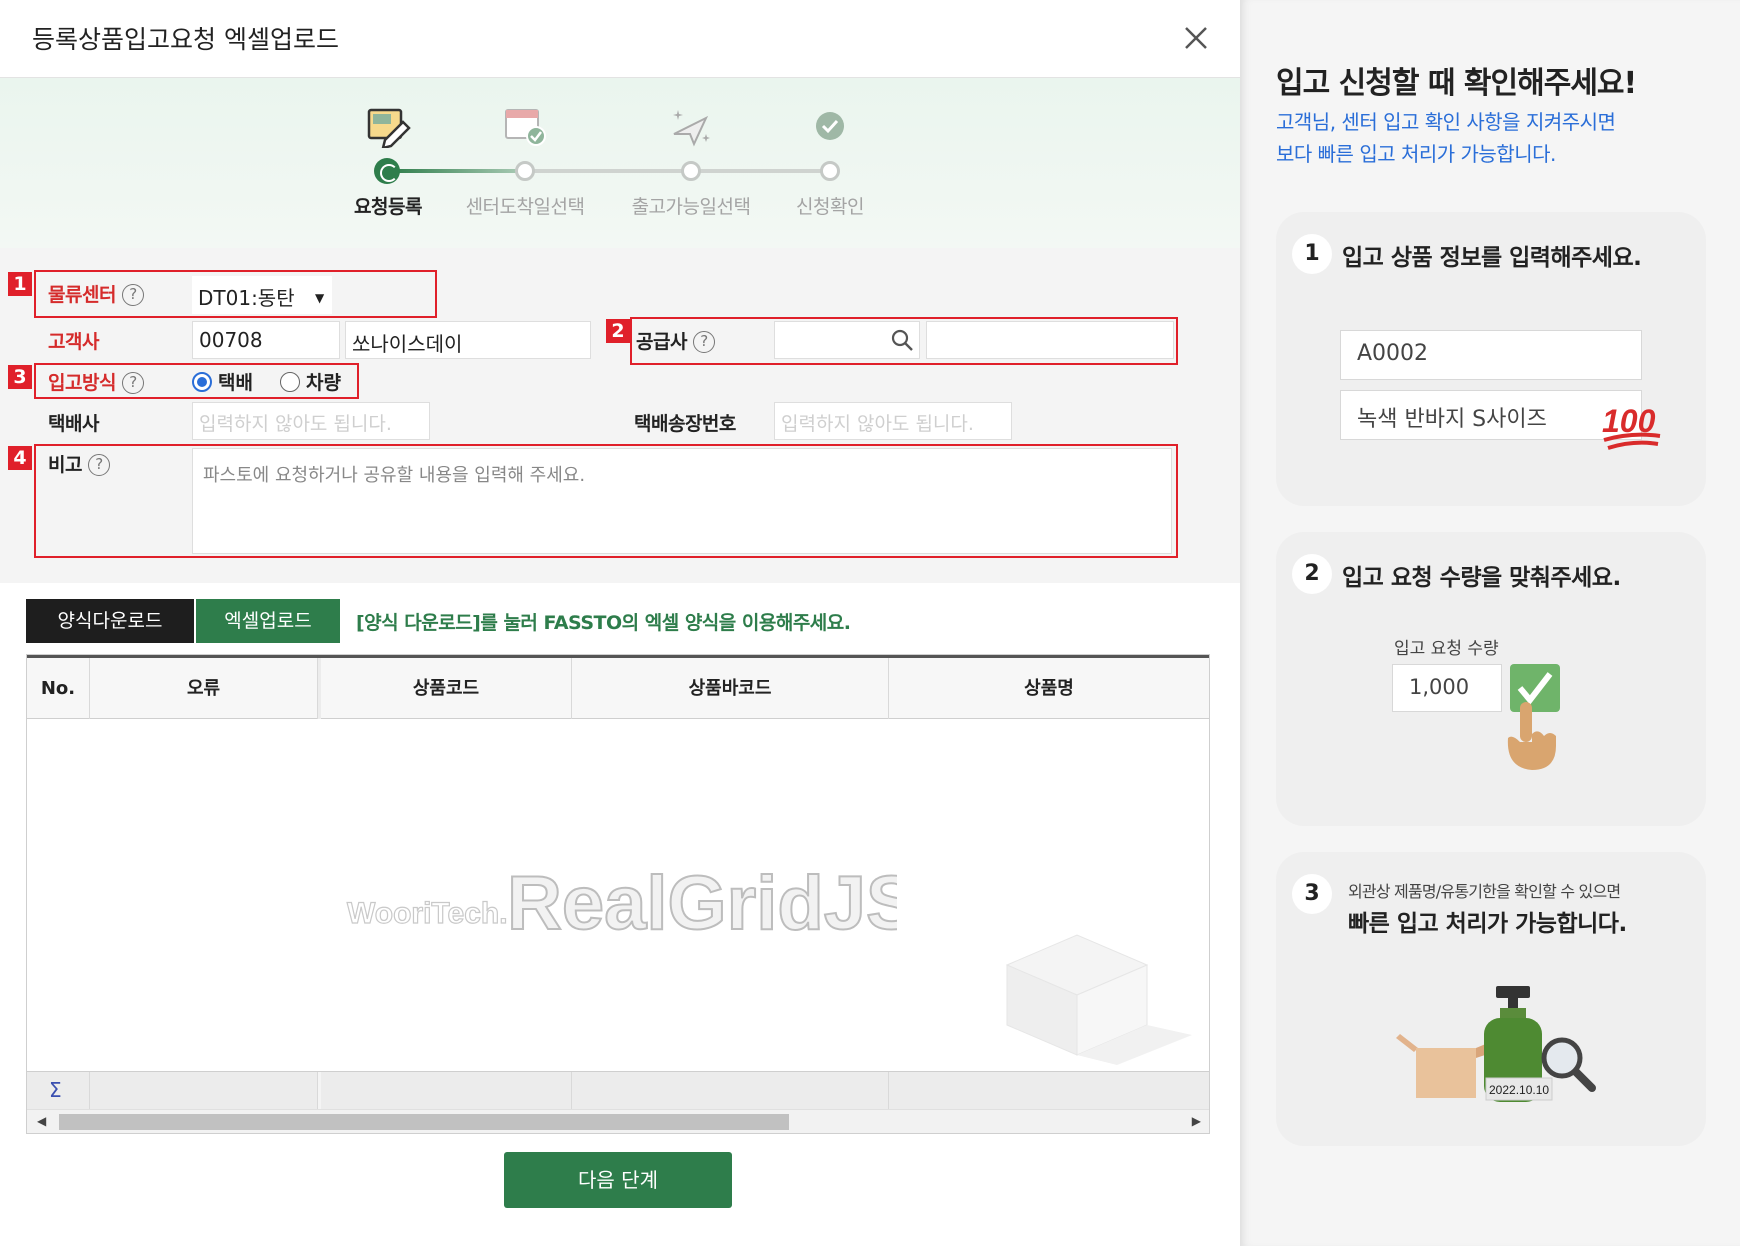 The height and width of the screenshot is (1246, 1740). What do you see at coordinates (1496, 1044) in the screenshot?
I see `product-inspection-icon: 2022.10.10` at bounding box center [1496, 1044].